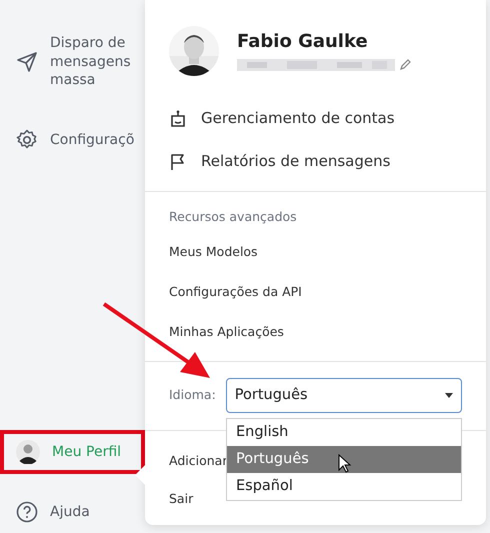  What do you see at coordinates (72, 62) in the screenshot?
I see `sidebar-item: Disparo de mensagens massa` at bounding box center [72, 62].